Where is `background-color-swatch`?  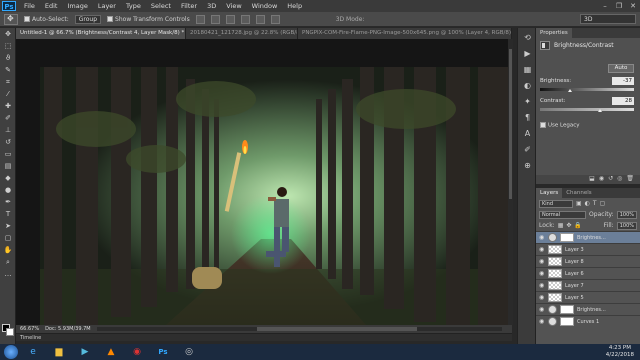 background-color-swatch is located at coordinates (10, 332).